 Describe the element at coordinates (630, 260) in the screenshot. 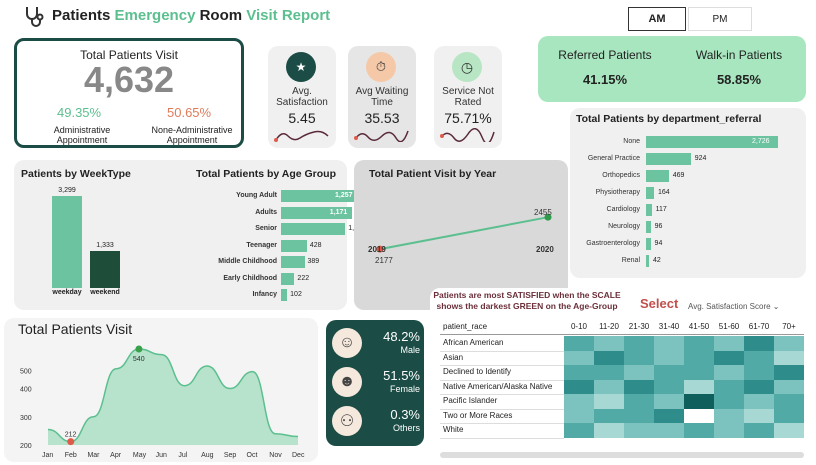

I see `dept-label: Renal` at that location.